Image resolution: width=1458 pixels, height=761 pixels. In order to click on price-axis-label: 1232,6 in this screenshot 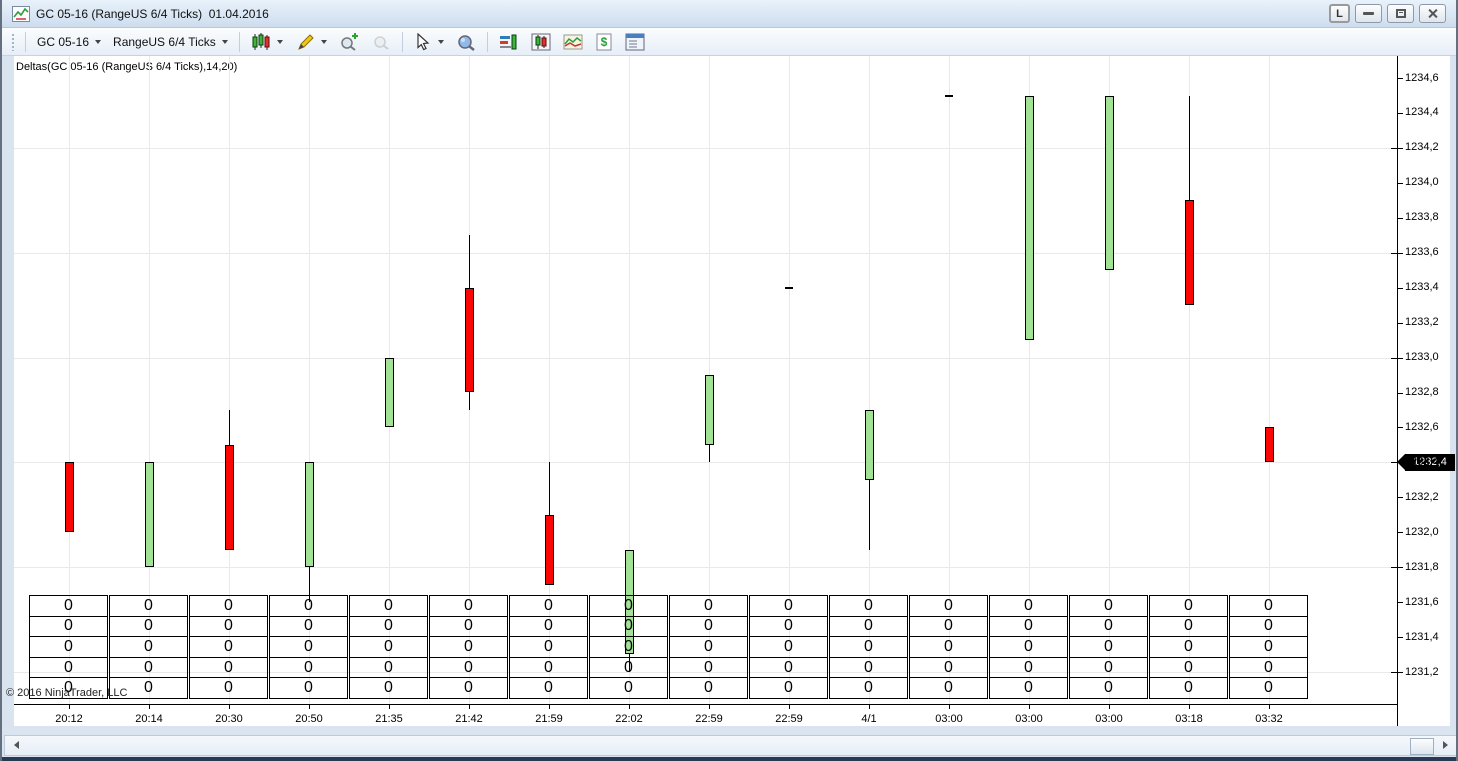, I will do `click(1422, 426)`.